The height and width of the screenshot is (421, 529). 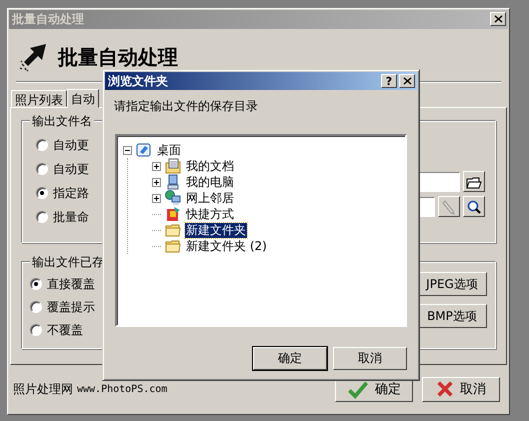 I want to click on browse-button, so click(x=474, y=181).